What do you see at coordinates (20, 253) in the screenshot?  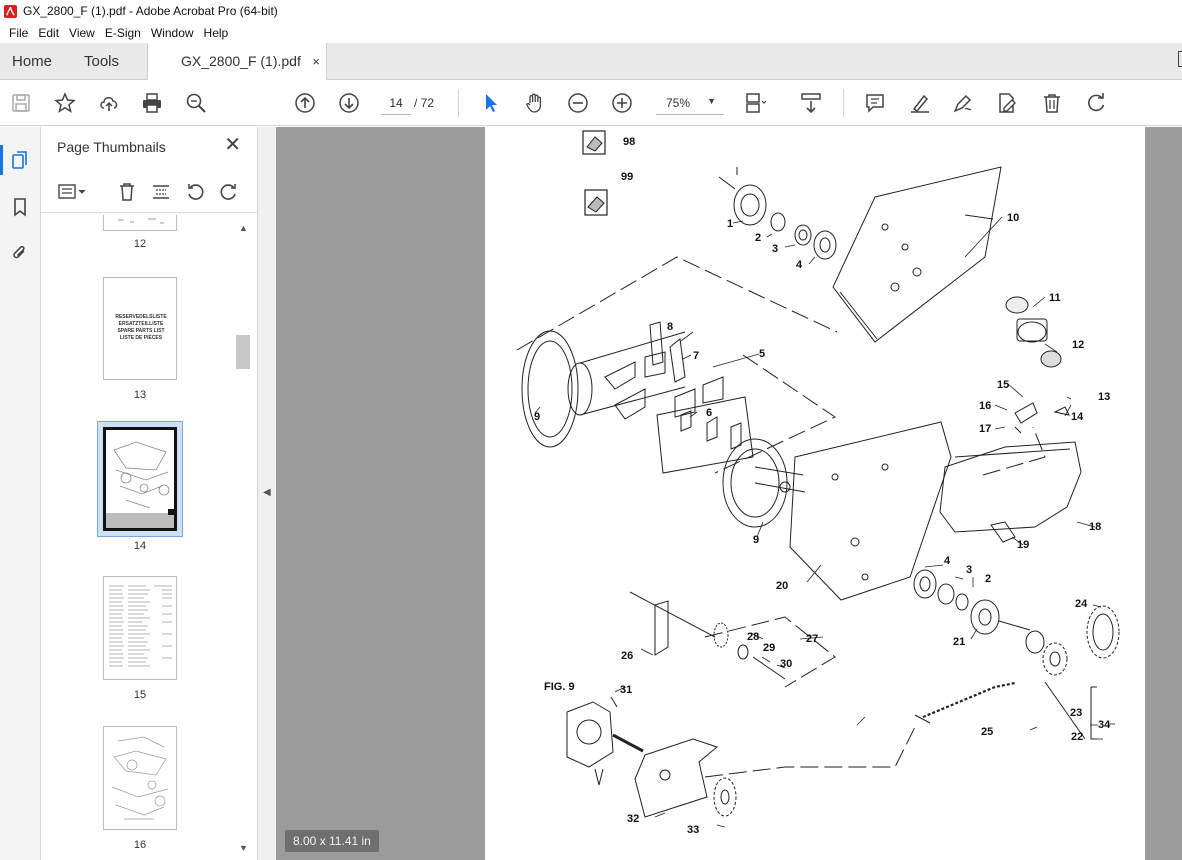 I see `attachment-icon` at bounding box center [20, 253].